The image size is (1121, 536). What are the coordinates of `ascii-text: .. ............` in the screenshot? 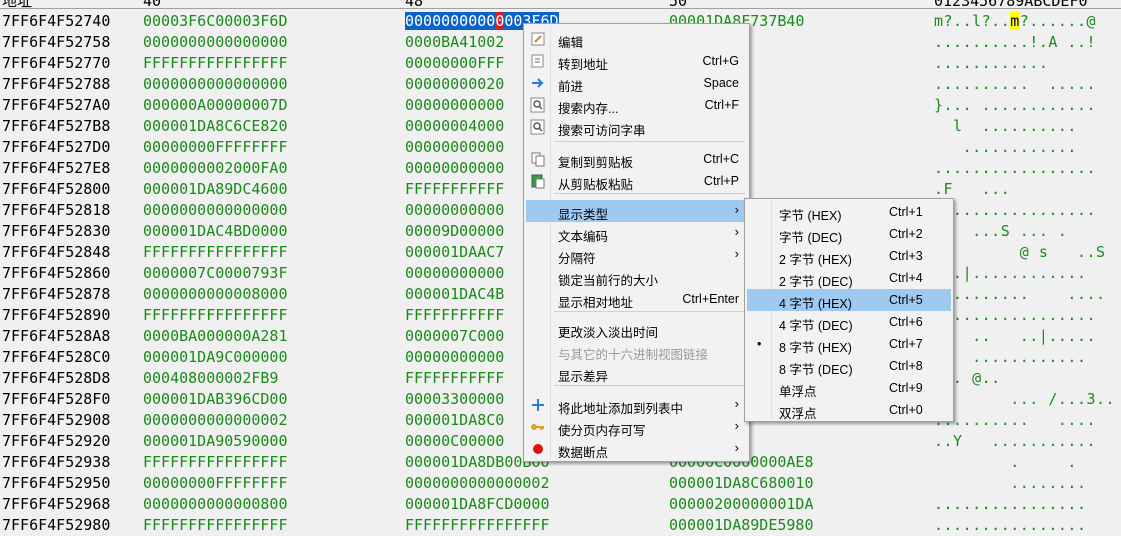 It's located at (1010, 357).